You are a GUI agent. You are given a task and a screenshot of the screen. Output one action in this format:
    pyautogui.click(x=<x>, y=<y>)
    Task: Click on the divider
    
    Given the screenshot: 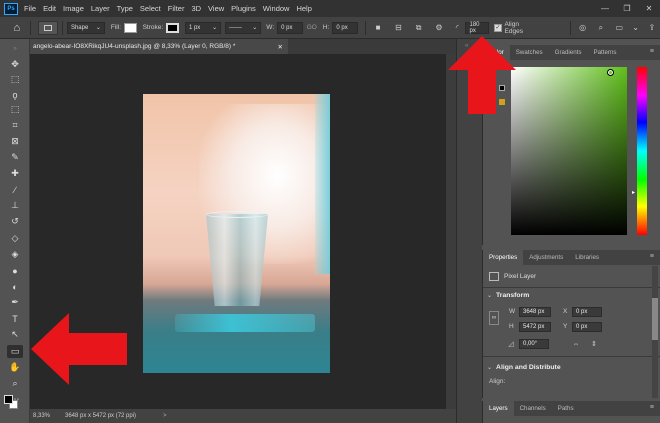 What is the action you would take?
    pyautogui.click(x=570, y=27)
    